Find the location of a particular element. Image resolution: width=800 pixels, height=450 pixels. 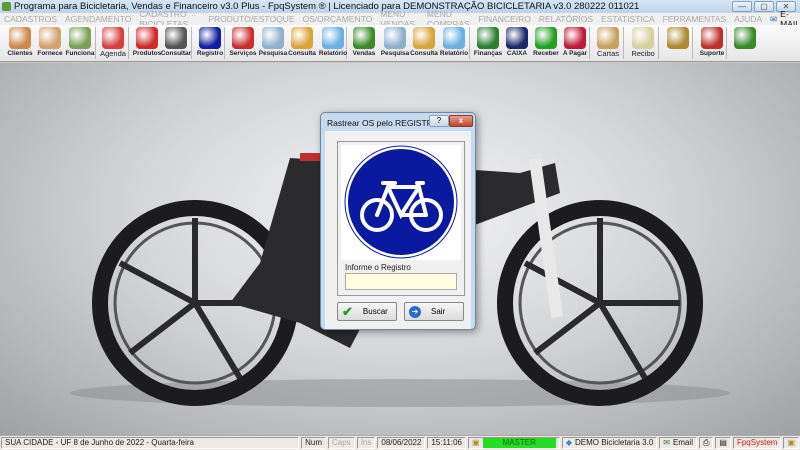

bicycle-sign-image is located at coordinates (401, 202).